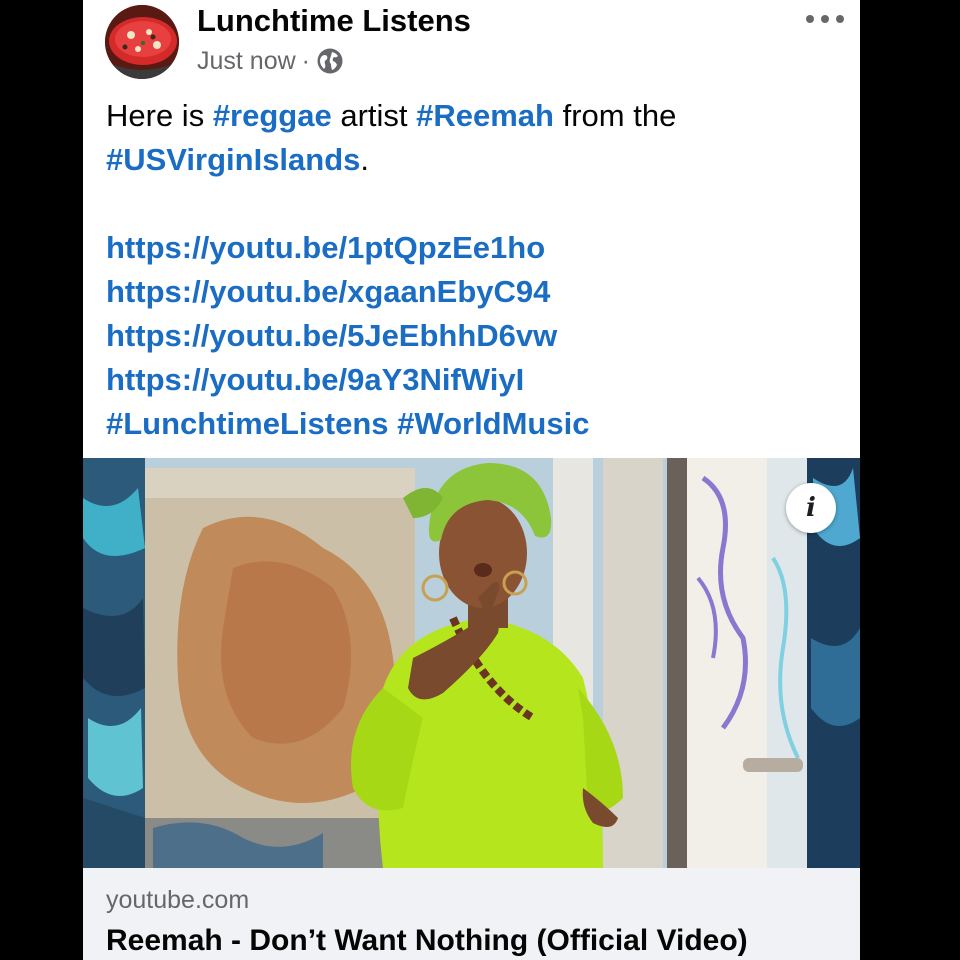 This screenshot has width=960, height=960. I want to click on hashtag-reggae: #reggae, so click(272, 115).